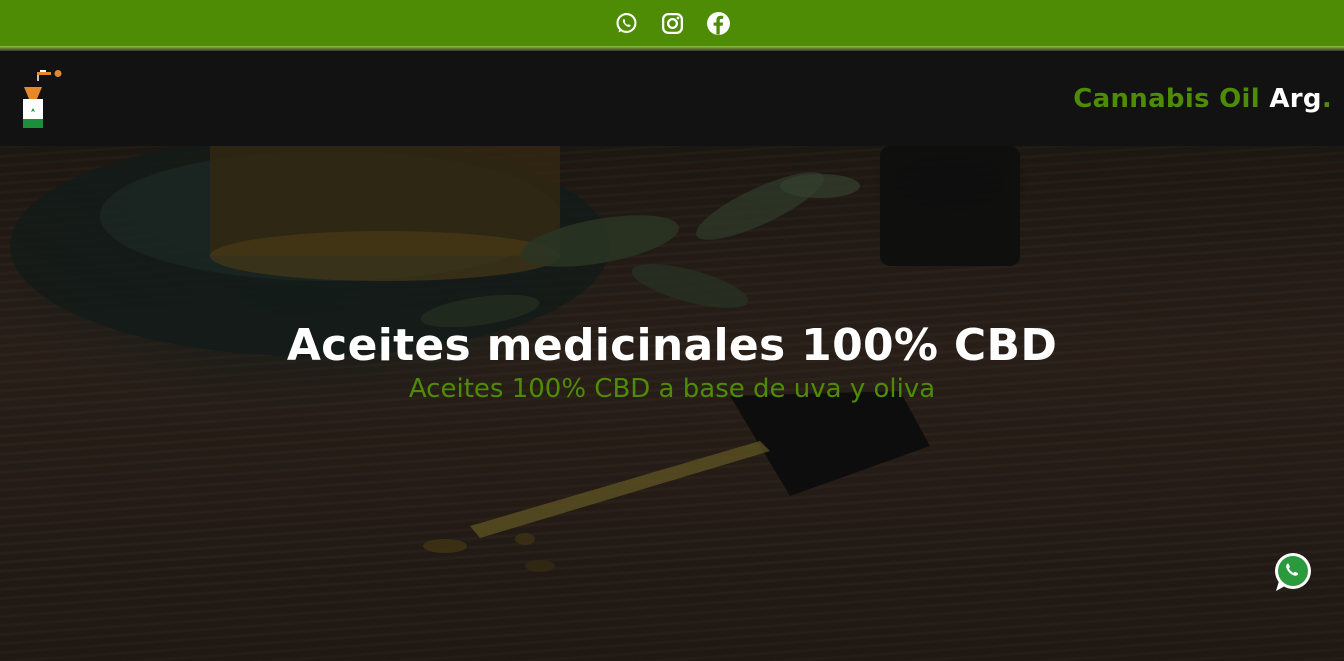 The height and width of the screenshot is (661, 1344). I want to click on whatsapp-float-button, so click(1293, 572).